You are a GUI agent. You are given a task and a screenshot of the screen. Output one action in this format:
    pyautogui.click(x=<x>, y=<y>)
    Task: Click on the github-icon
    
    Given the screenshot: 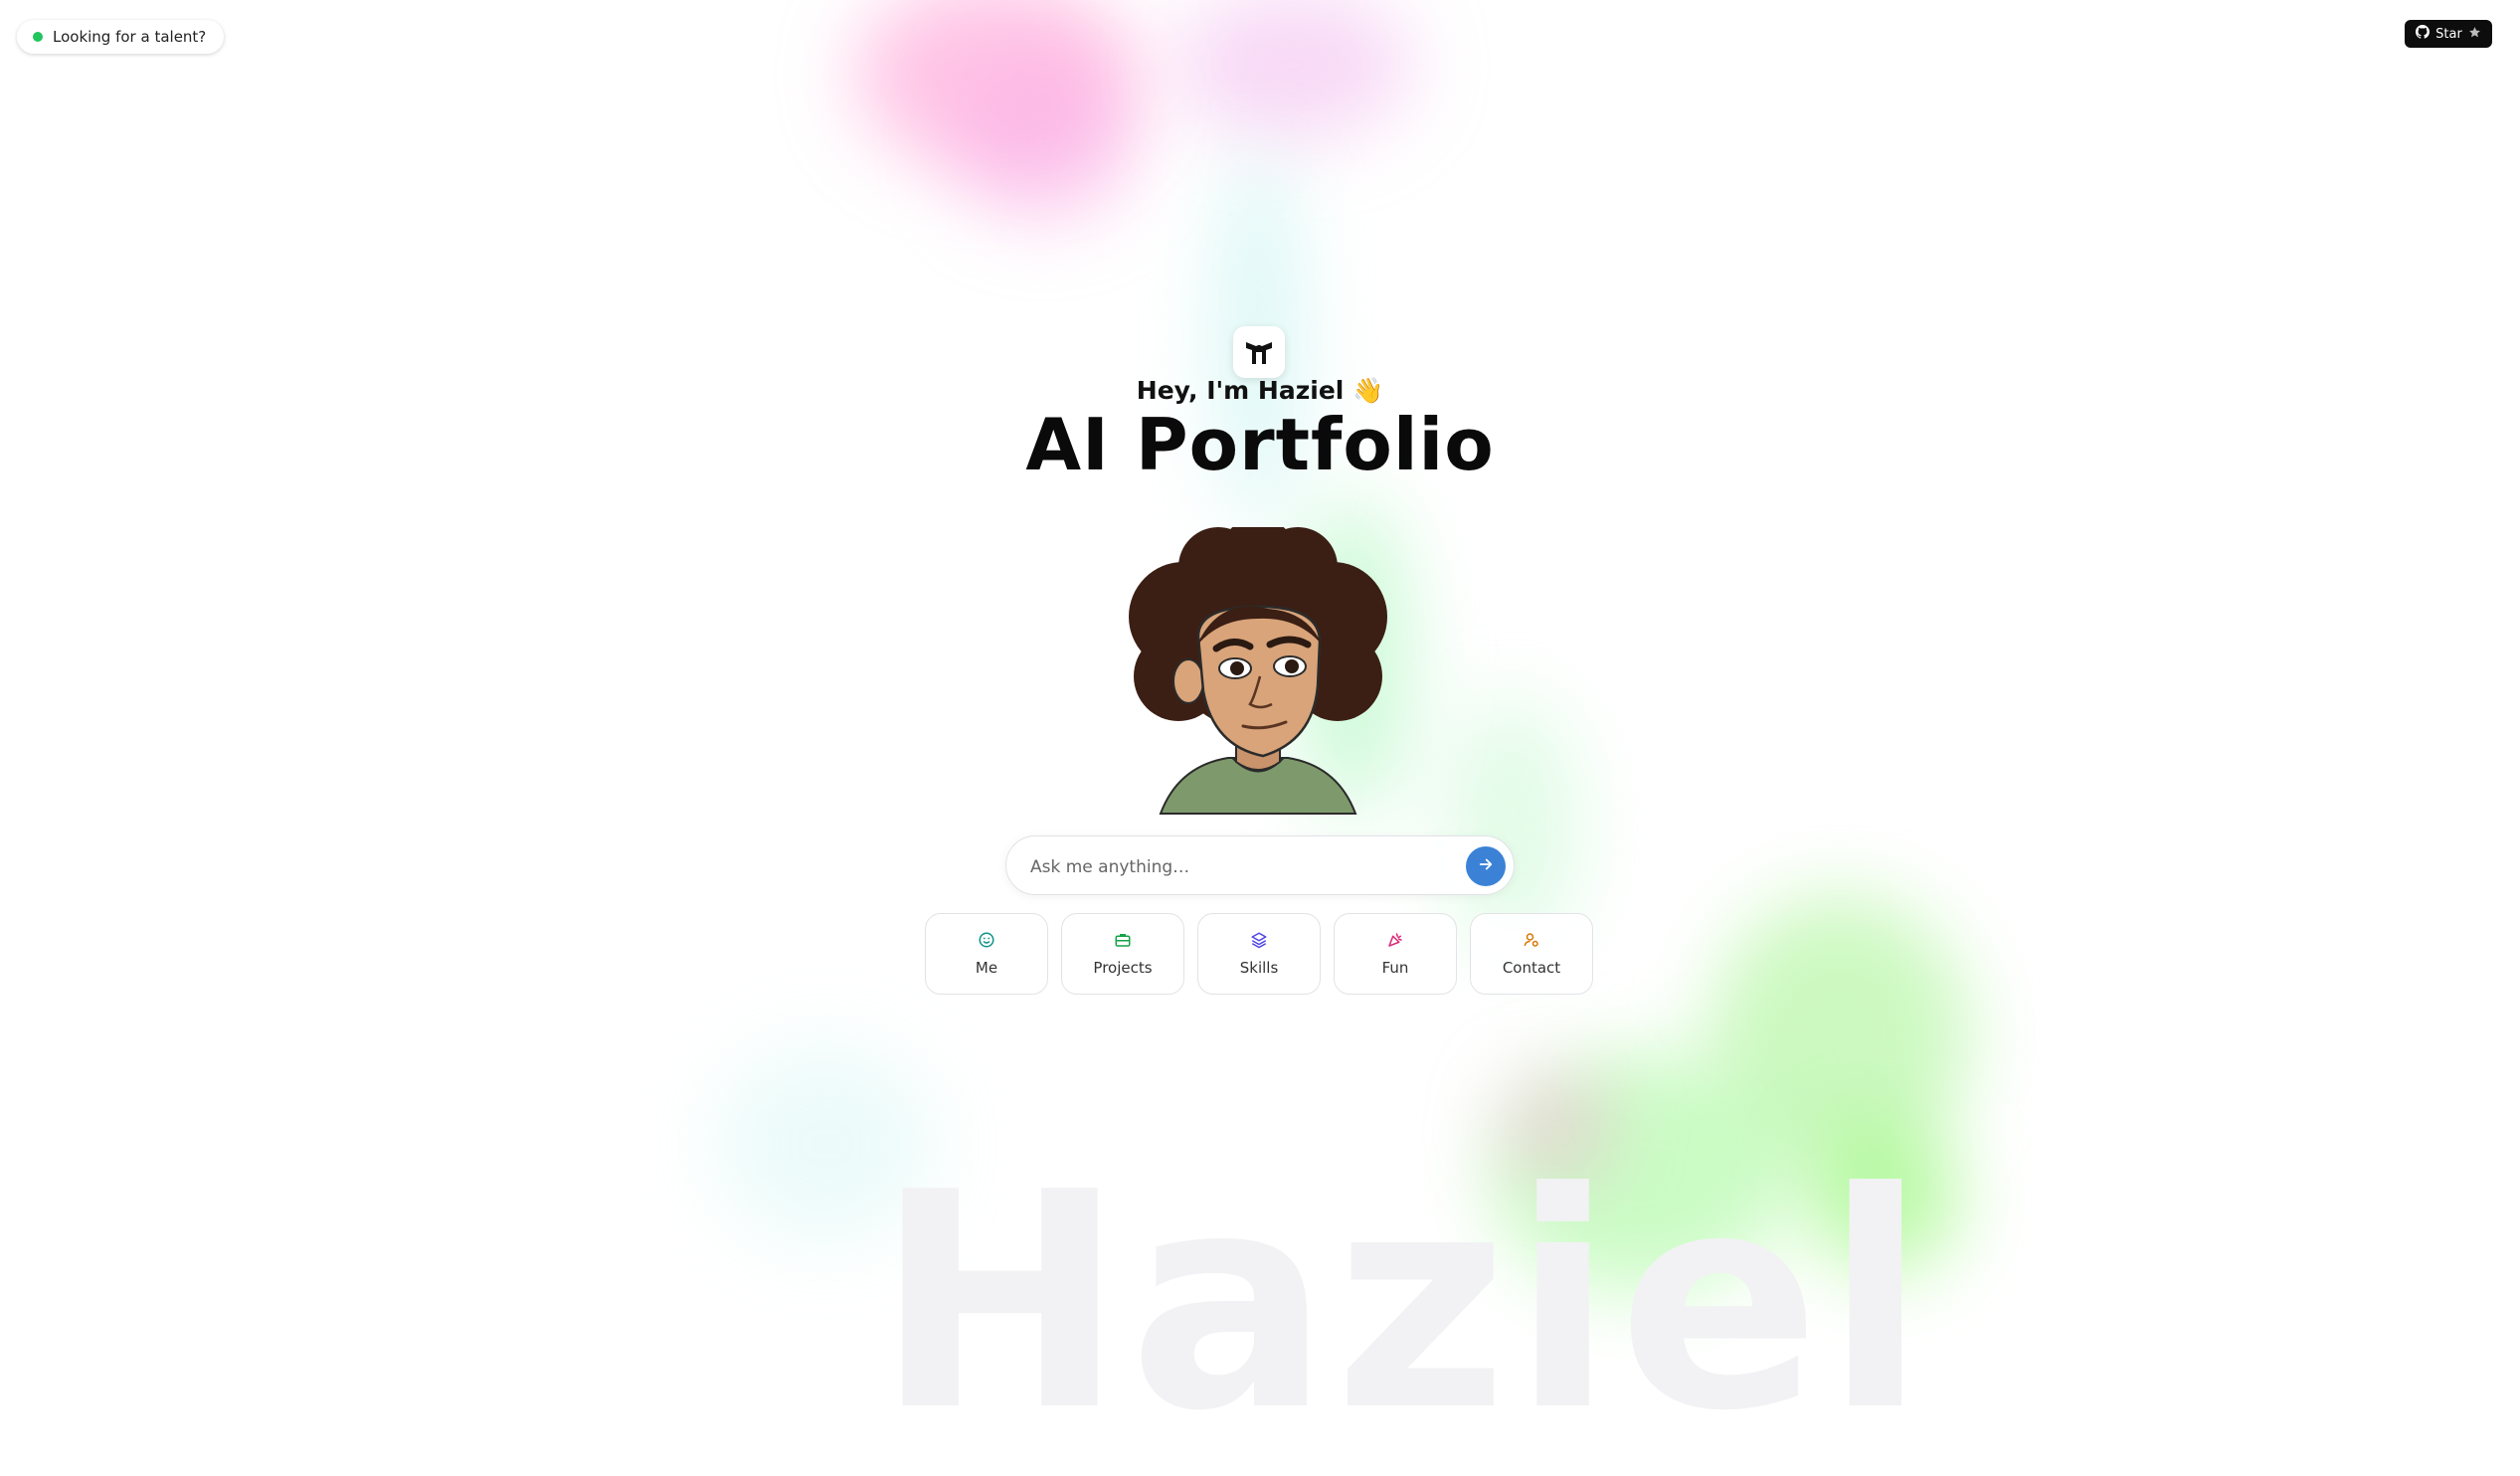 What is the action you would take?
    pyautogui.click(x=2423, y=34)
    